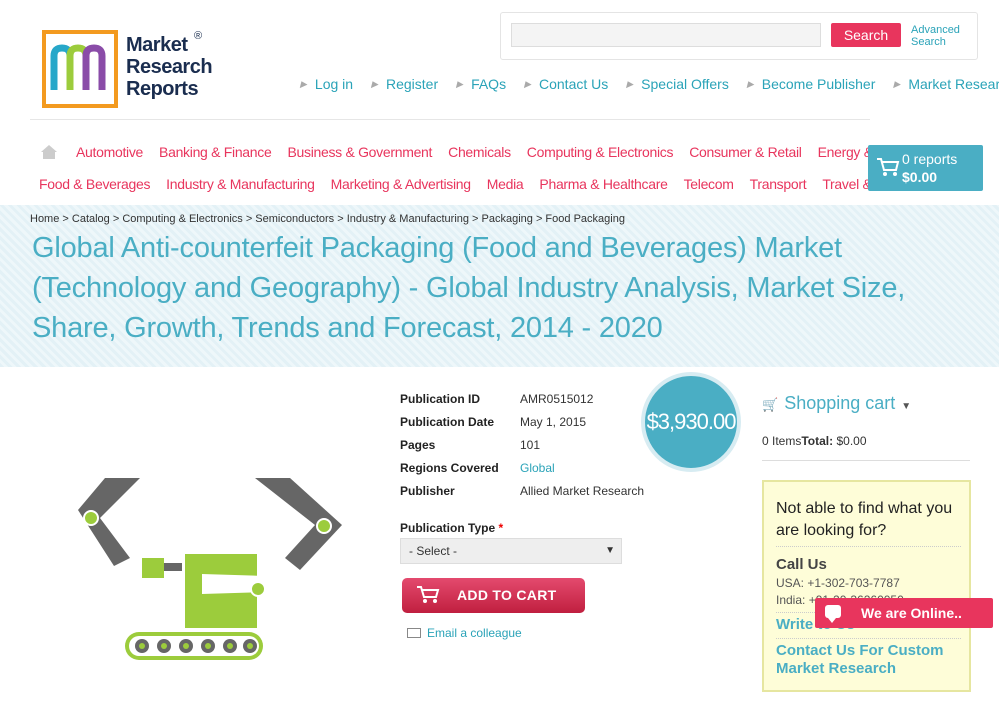  I want to click on publication-type-select: - Select - ▼, so click(511, 551).